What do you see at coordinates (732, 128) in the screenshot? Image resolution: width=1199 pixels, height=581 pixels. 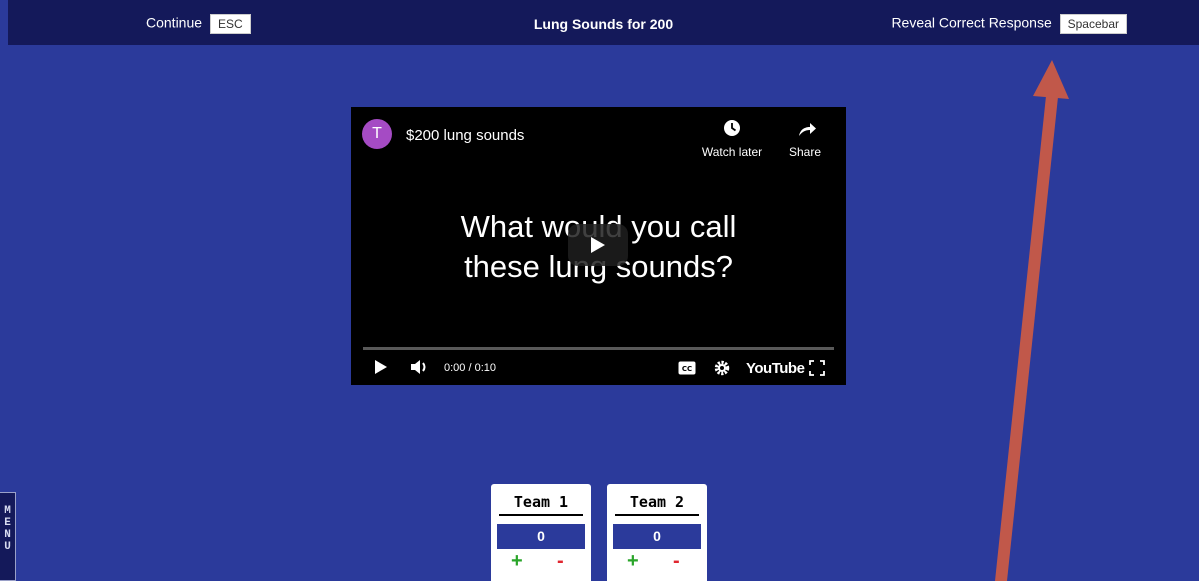 I see `clock-icon` at bounding box center [732, 128].